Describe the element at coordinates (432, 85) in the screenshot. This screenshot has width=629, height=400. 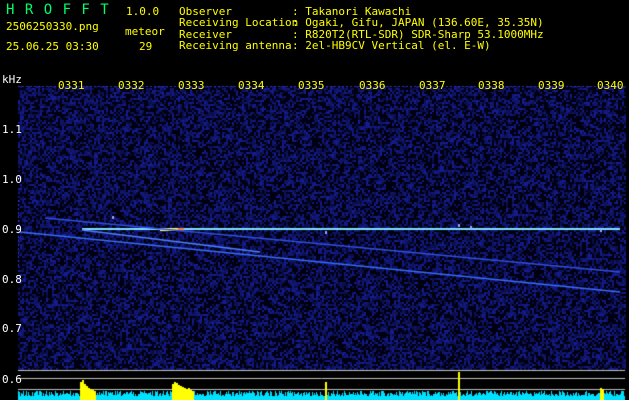
I see `time-tick-label: 0337` at that location.